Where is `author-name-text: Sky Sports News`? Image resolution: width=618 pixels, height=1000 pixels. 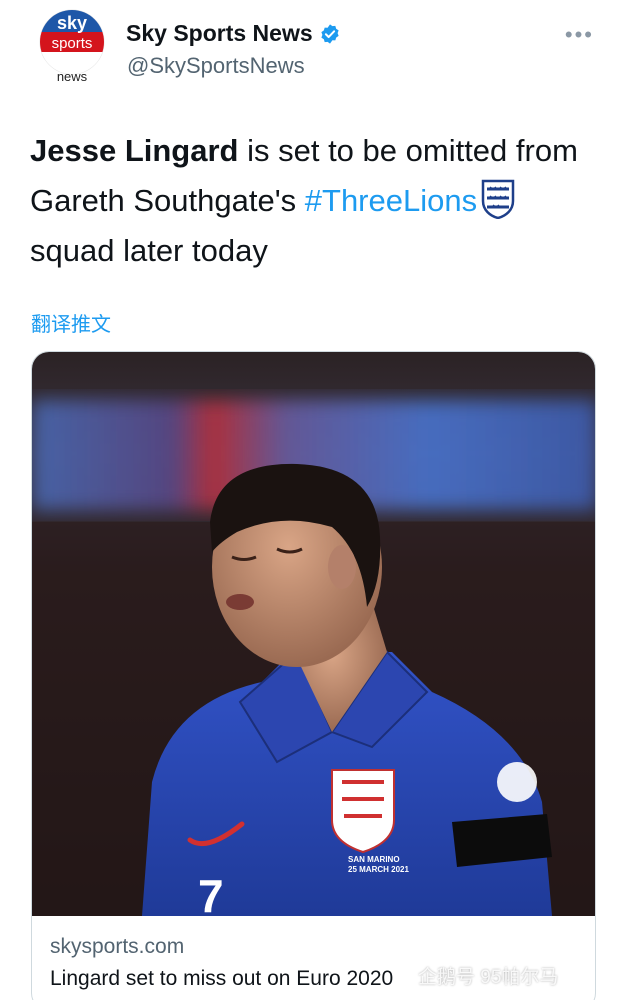
author-name-text: Sky Sports News is located at coordinates (219, 33).